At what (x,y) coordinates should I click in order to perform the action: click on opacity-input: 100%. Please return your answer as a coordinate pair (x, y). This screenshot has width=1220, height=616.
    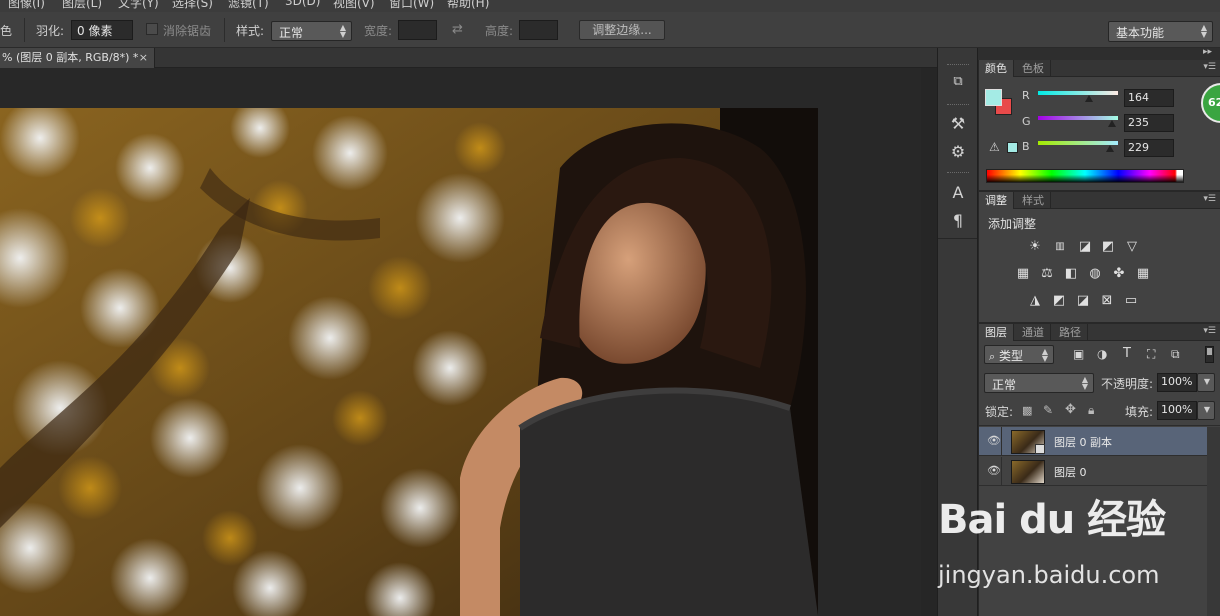
    Looking at the image, I should click on (1177, 382).